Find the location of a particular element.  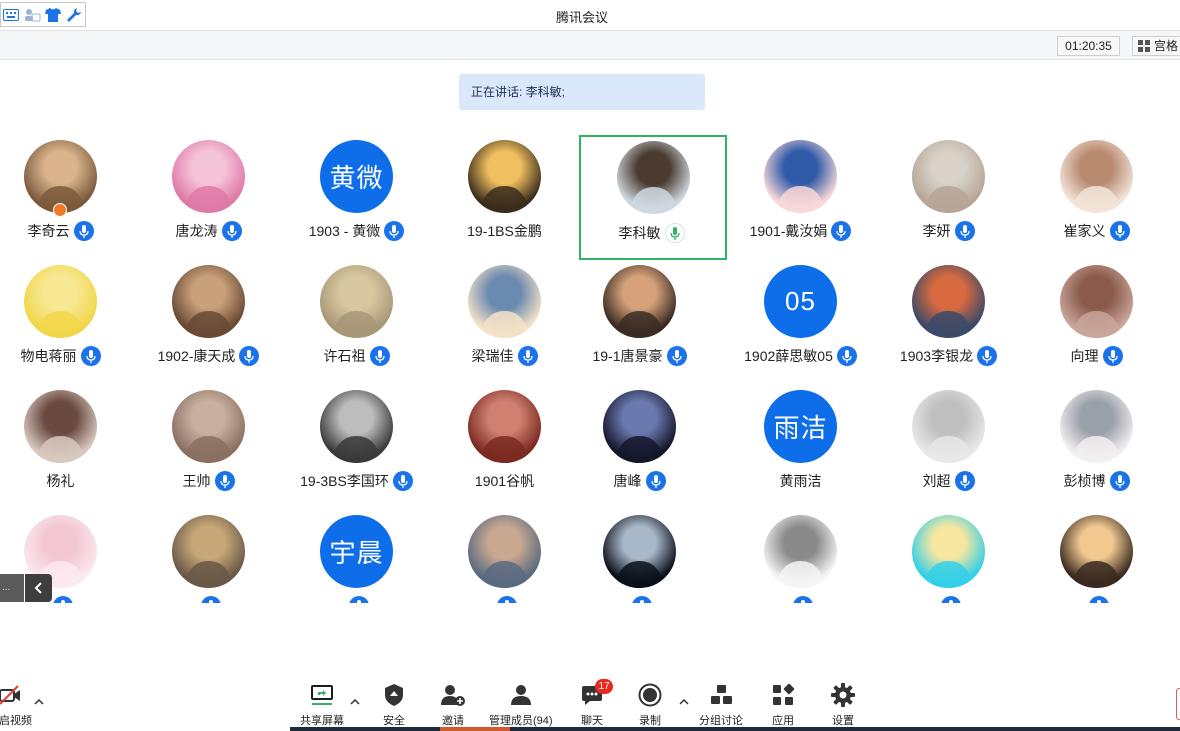

participant-tile: 崔家义 is located at coordinates (1108, 197).